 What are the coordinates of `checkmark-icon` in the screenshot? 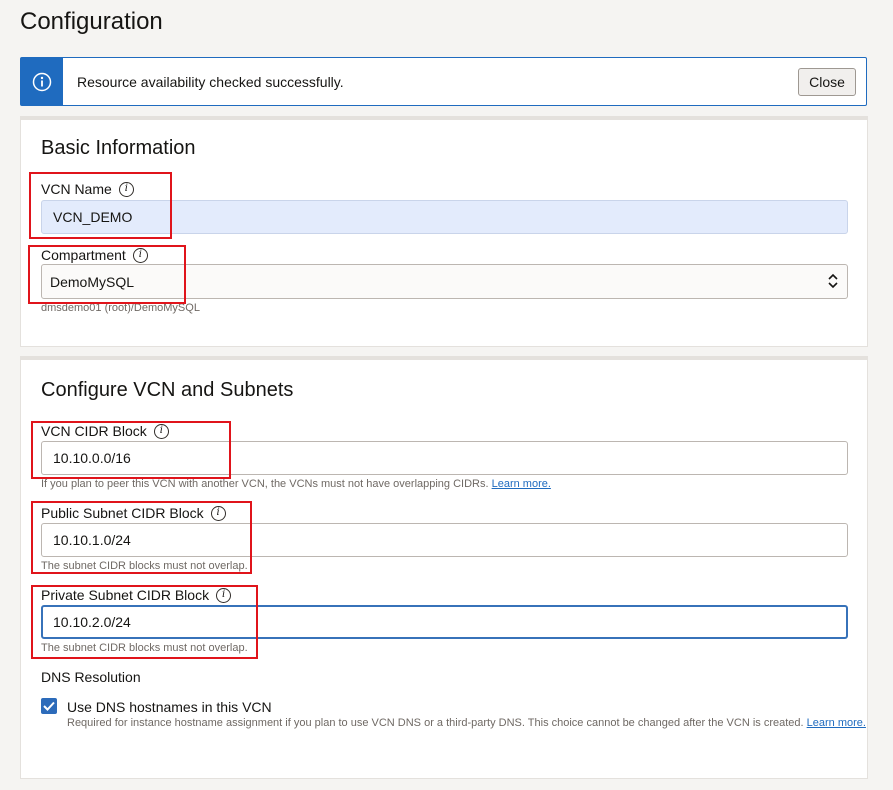 It's located at (49, 706).